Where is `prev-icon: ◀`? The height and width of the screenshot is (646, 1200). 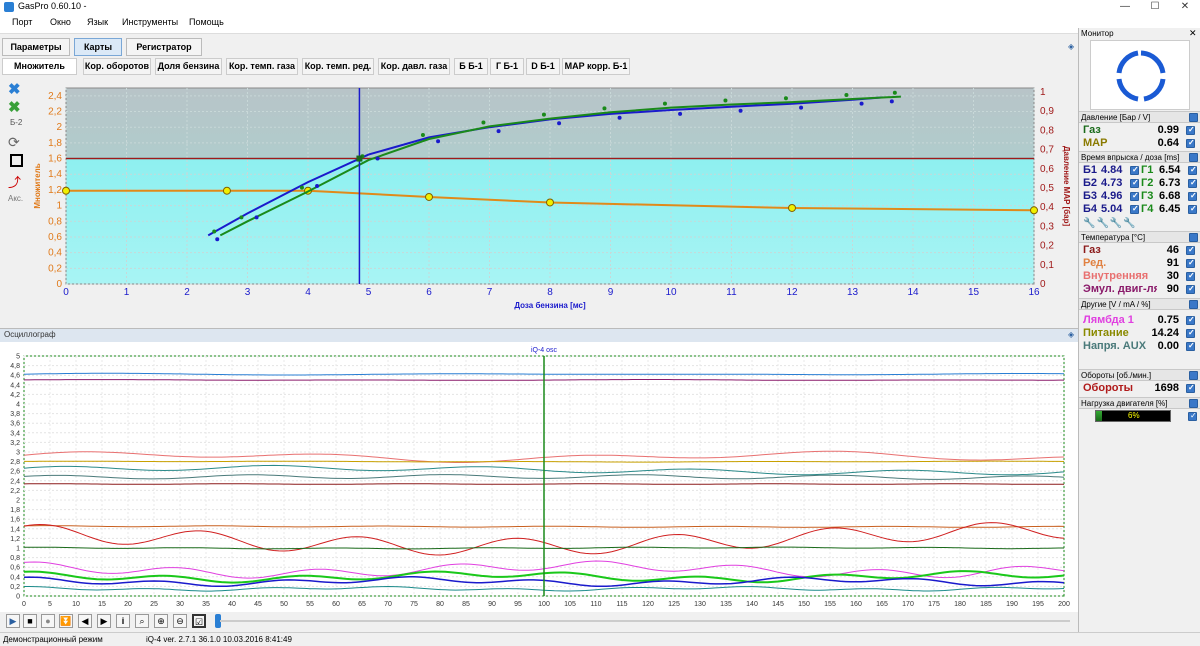 prev-icon: ◀ is located at coordinates (85, 621).